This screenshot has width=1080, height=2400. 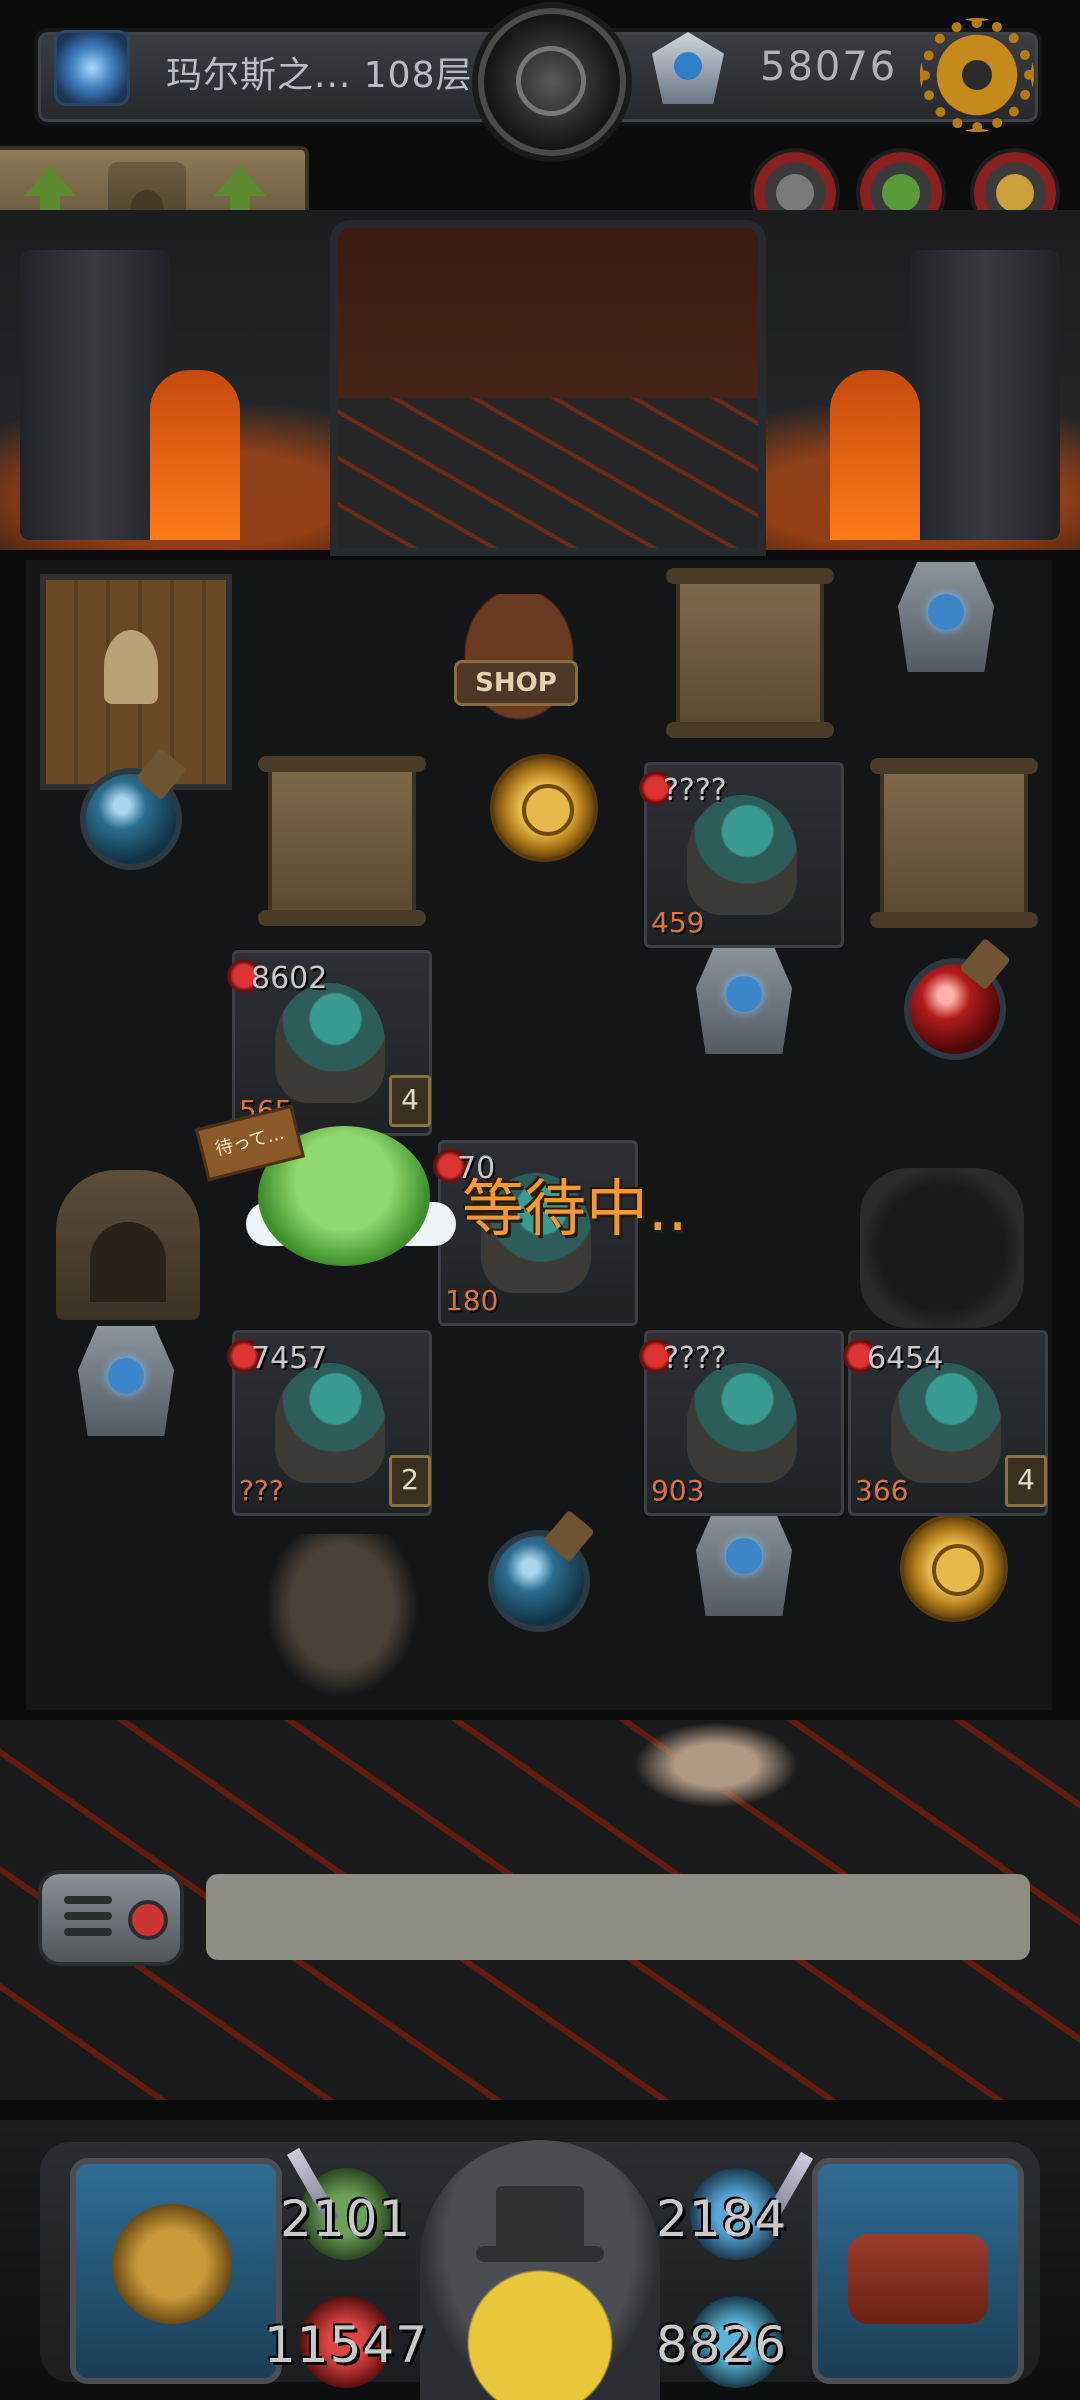 What do you see at coordinates (1026, 1481) in the screenshot?
I see `enemy-defense: 4` at bounding box center [1026, 1481].